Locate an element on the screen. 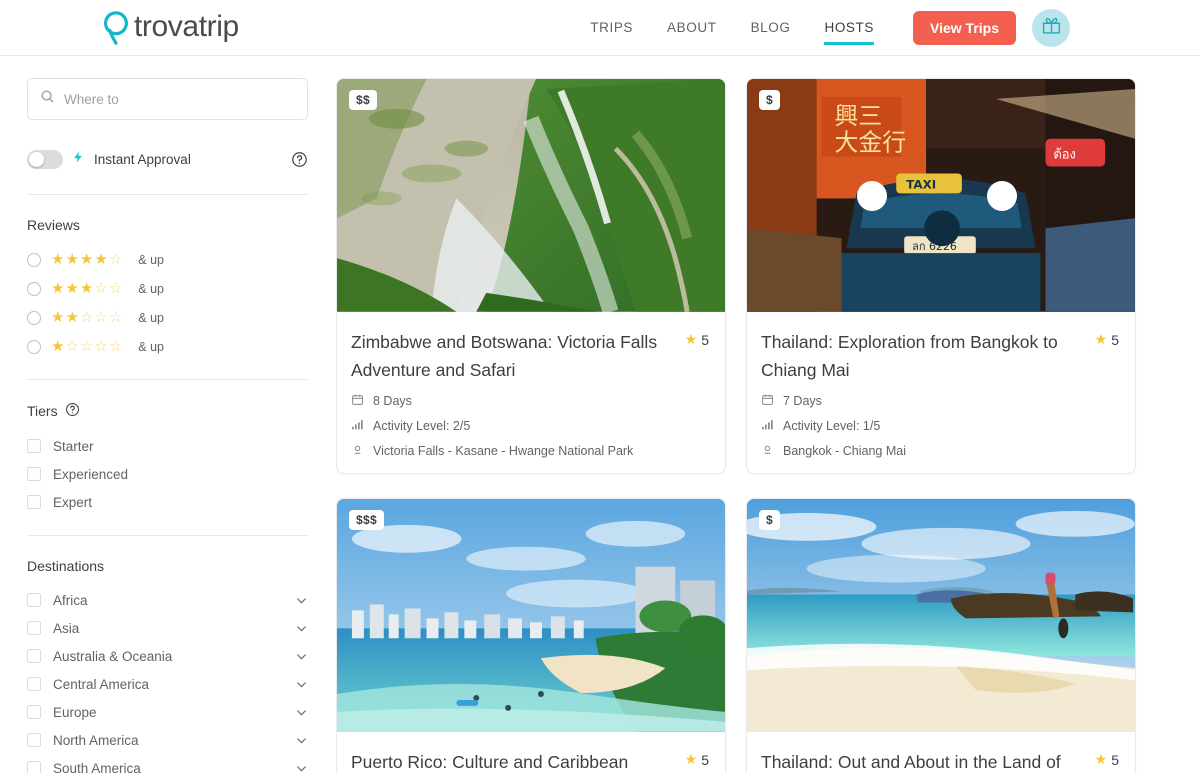 This screenshot has height=773, width=1200. price-badge: $$$ is located at coordinates (366, 520).